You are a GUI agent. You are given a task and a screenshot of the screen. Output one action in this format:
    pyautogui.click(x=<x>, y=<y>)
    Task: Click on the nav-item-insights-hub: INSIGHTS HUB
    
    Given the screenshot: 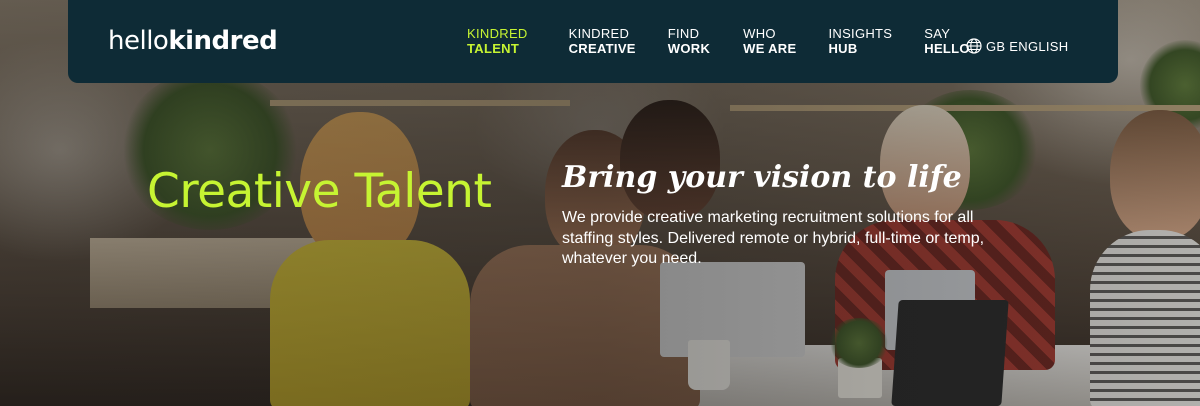 What is the action you would take?
    pyautogui.click(x=860, y=41)
    